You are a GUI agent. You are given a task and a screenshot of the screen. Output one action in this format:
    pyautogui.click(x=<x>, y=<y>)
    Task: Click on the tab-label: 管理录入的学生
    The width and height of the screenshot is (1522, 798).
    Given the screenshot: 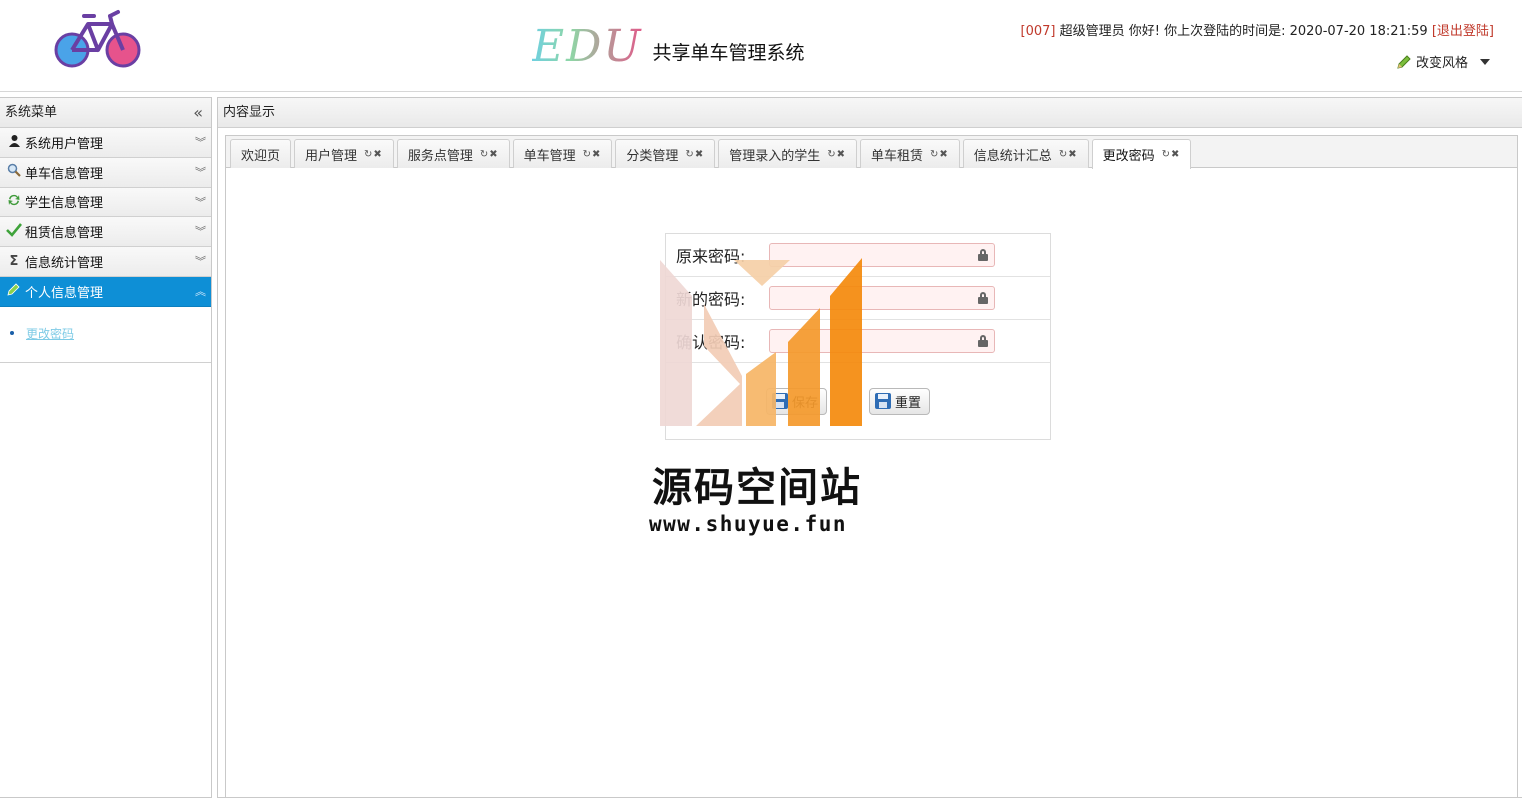 What is the action you would take?
    pyautogui.click(x=775, y=156)
    